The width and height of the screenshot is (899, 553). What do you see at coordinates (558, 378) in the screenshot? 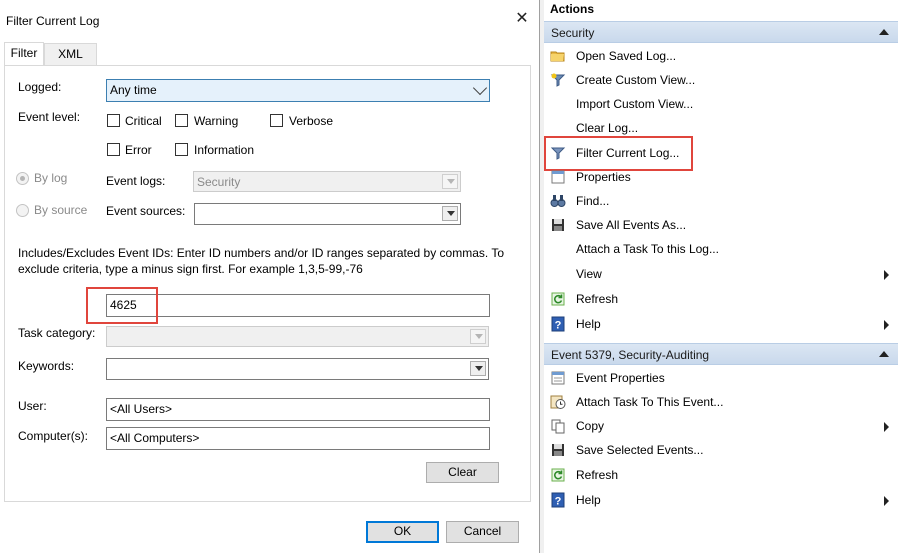
I see `event-properties-icon` at bounding box center [558, 378].